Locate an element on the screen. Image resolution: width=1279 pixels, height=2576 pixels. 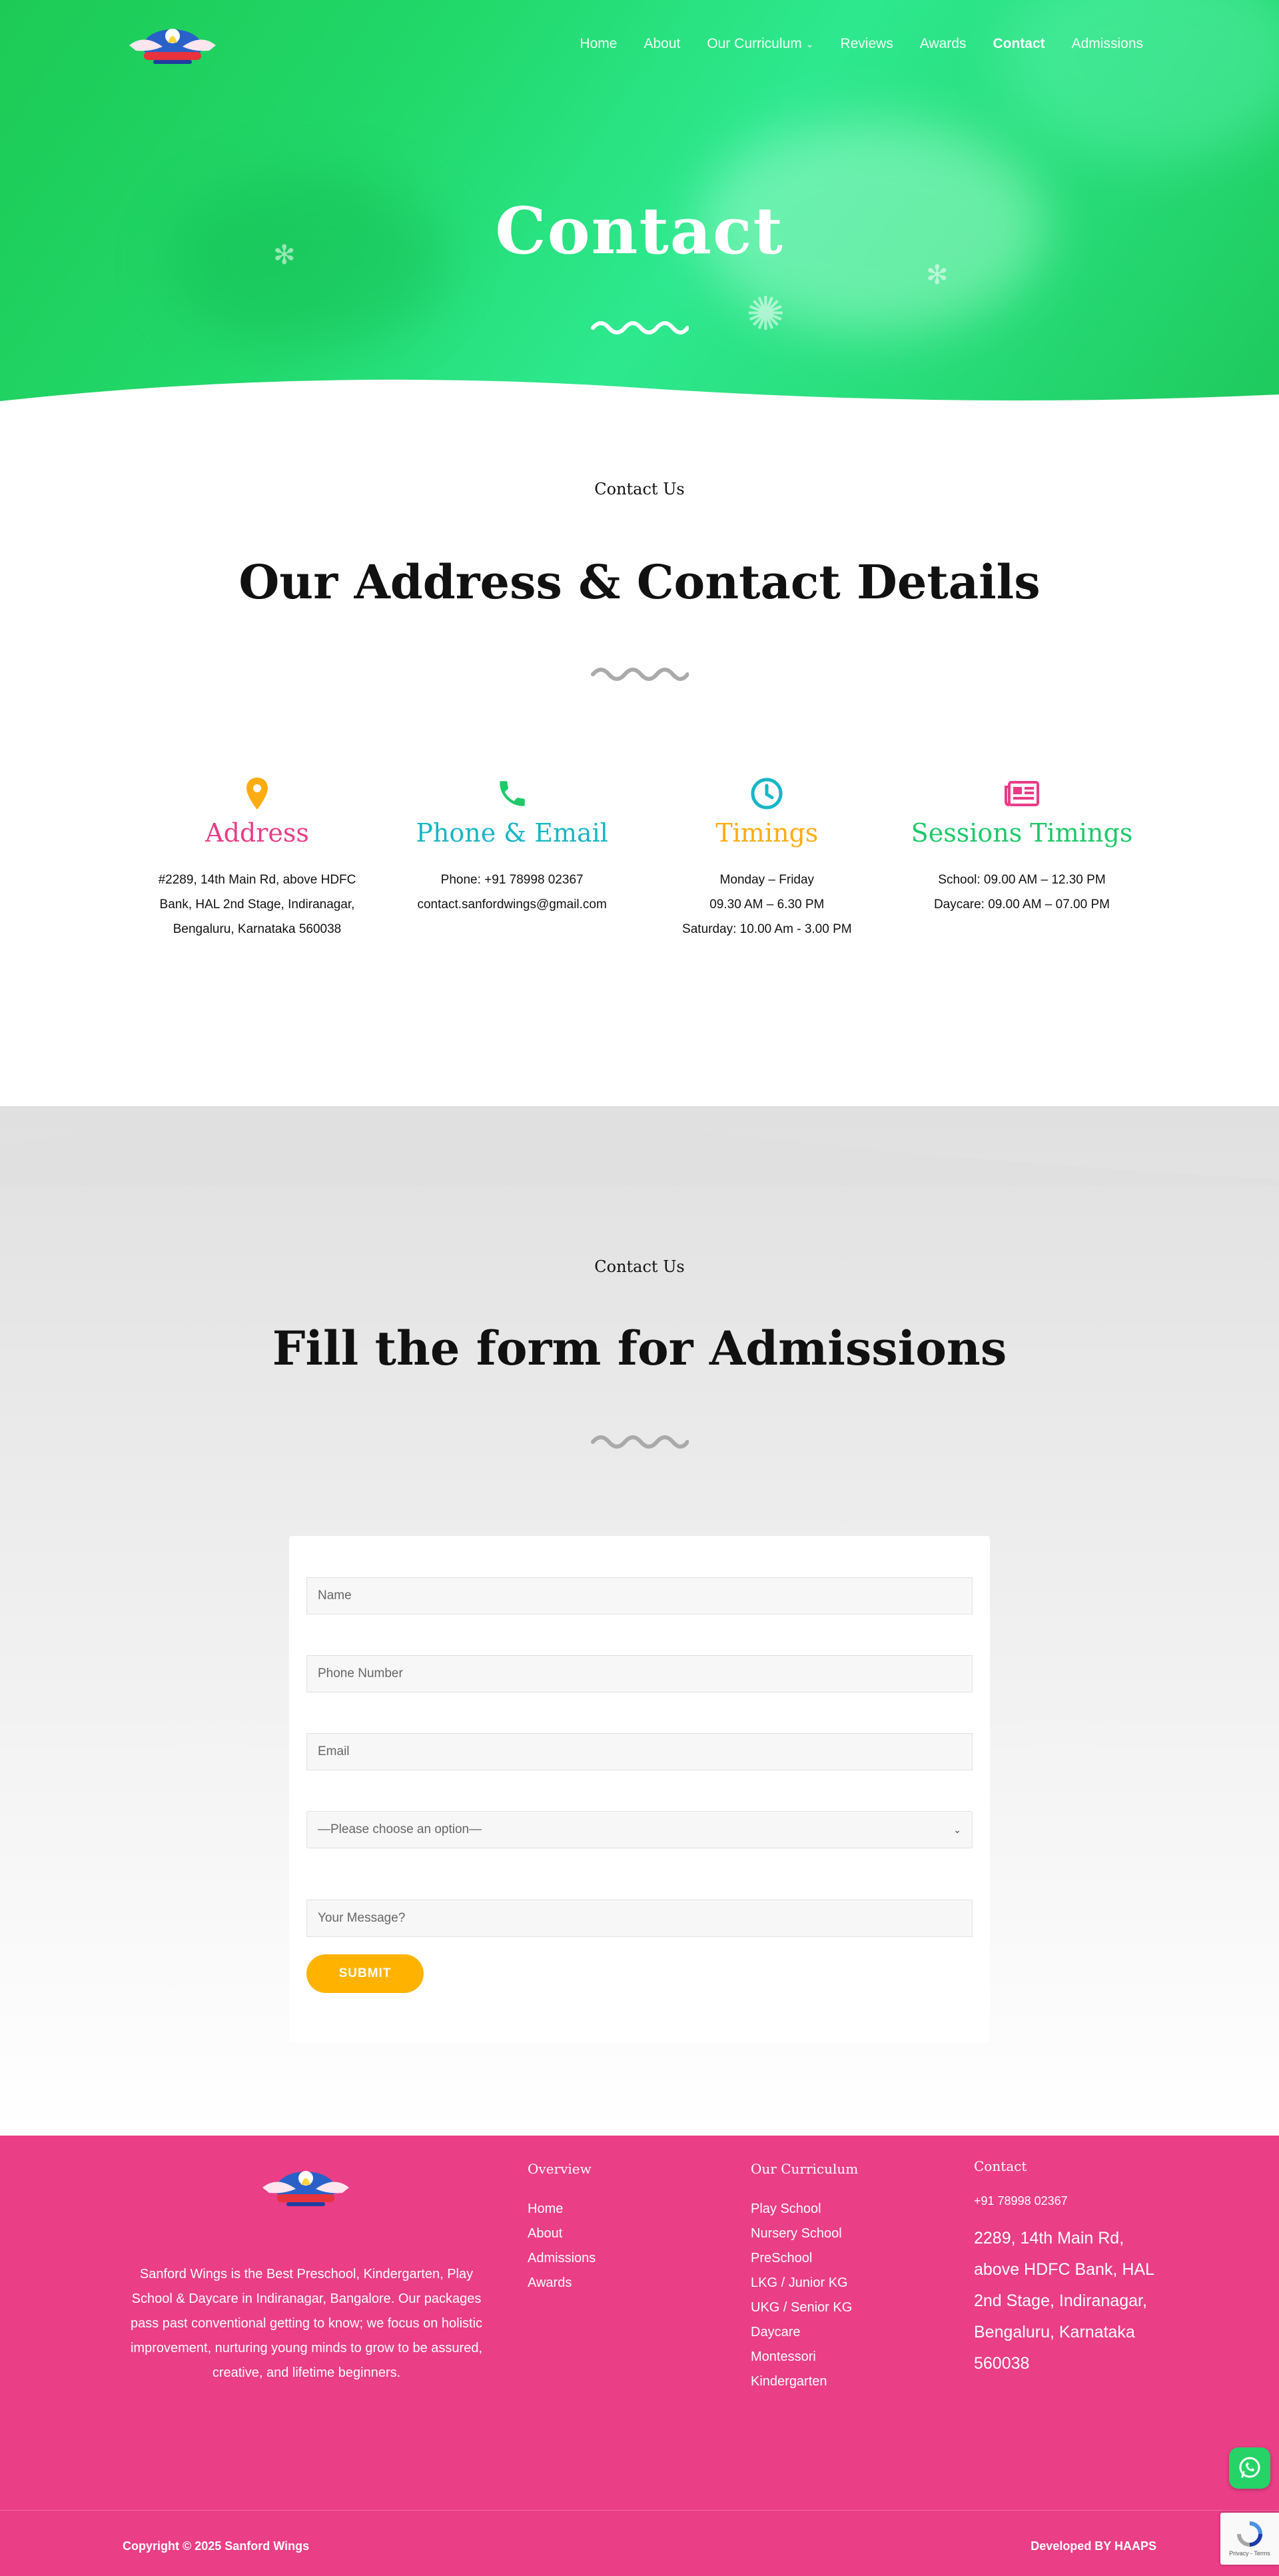
recaptcha-icon is located at coordinates (1249, 2534).